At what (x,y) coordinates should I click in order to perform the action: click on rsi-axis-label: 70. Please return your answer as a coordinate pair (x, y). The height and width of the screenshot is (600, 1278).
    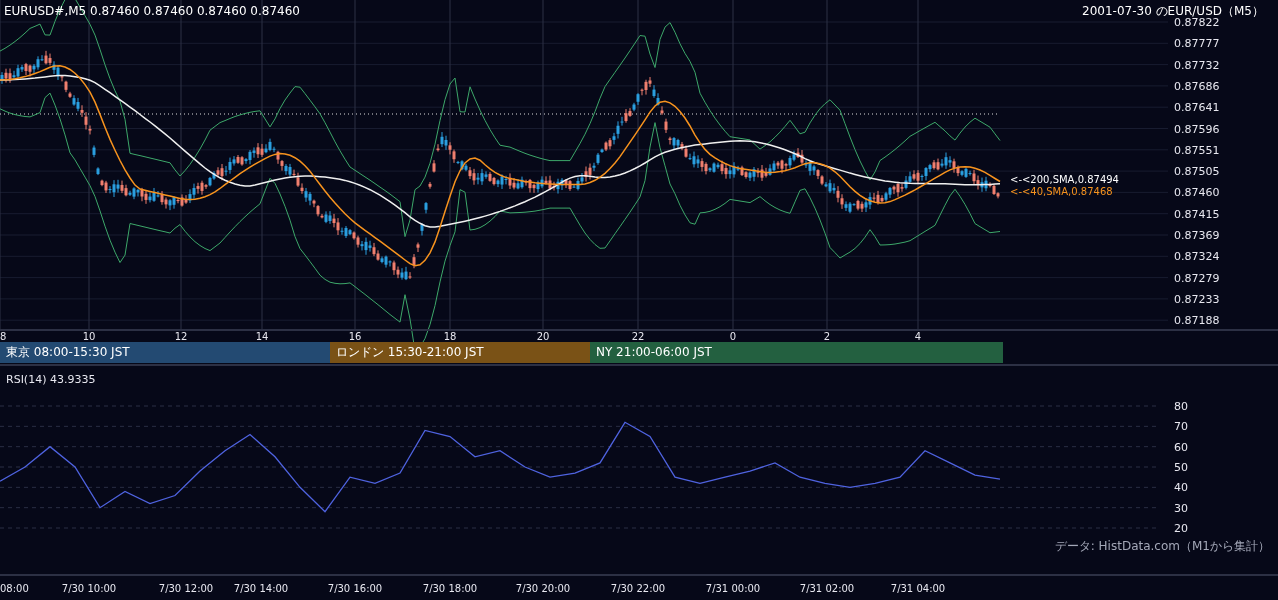
    Looking at the image, I should click on (1181, 427).